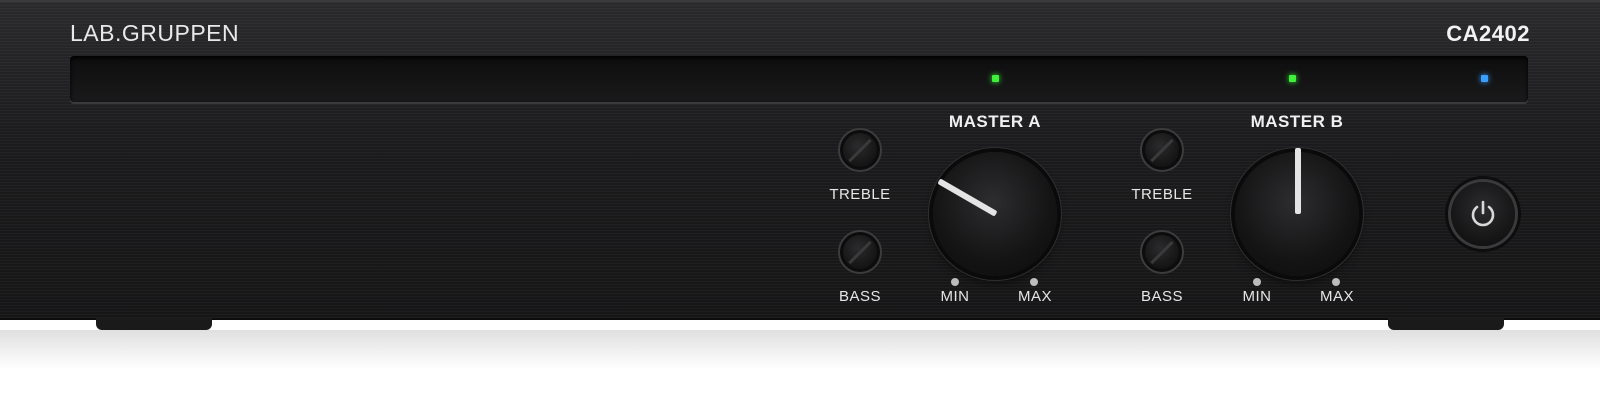  I want to click on channel-a-heading: MASTER A, so click(995, 121).